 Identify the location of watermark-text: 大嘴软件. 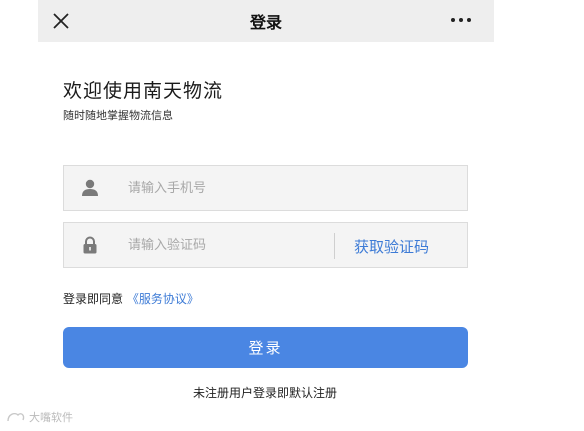
(51, 417).